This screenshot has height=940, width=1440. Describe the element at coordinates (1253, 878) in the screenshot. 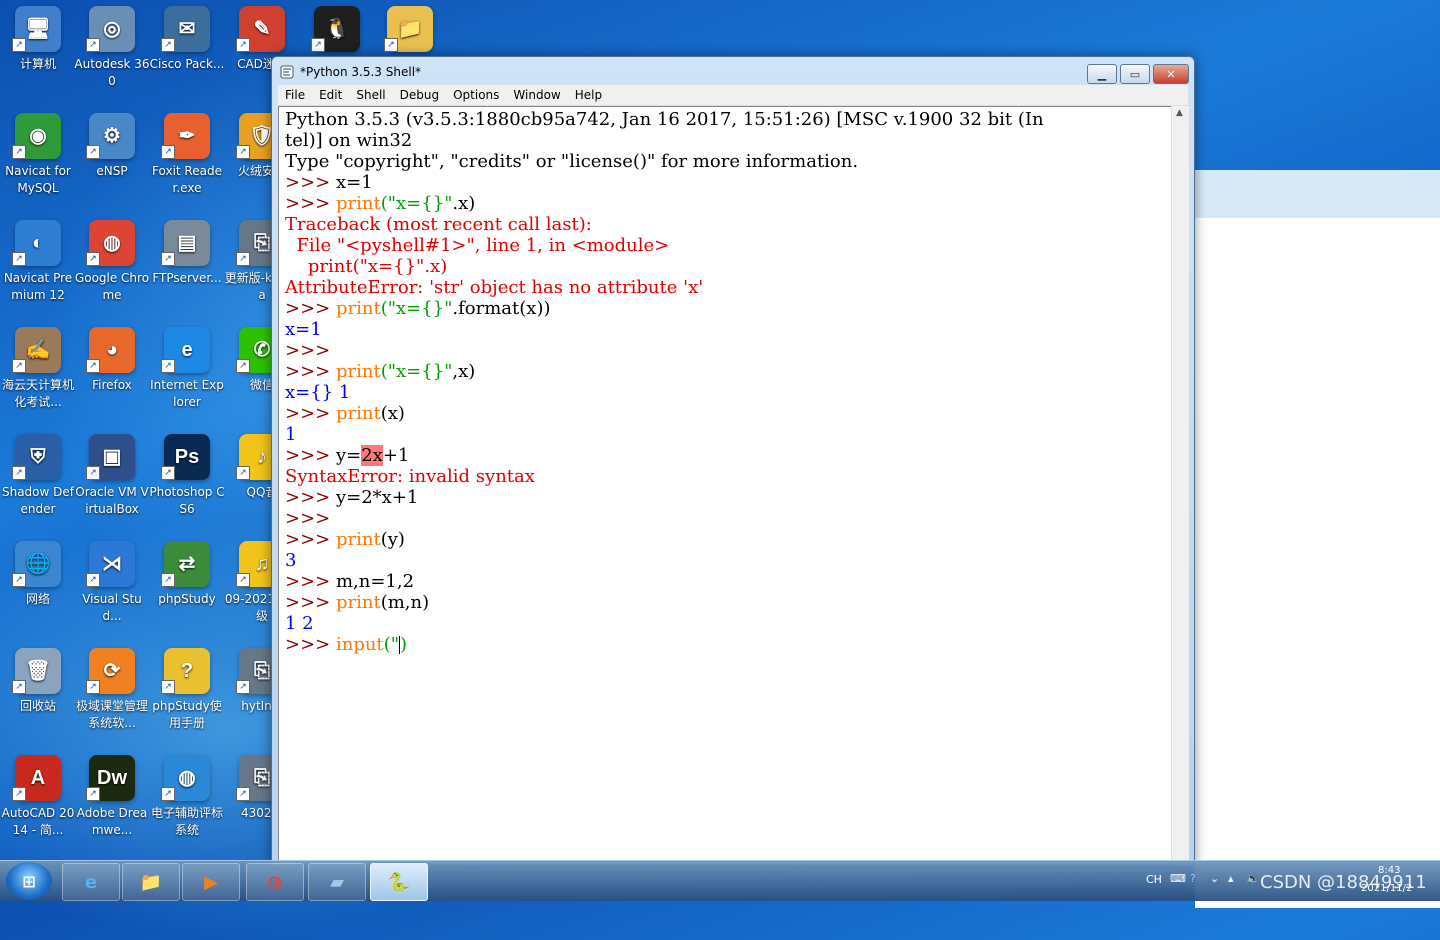

I see `volume-icon: 🔈` at that location.